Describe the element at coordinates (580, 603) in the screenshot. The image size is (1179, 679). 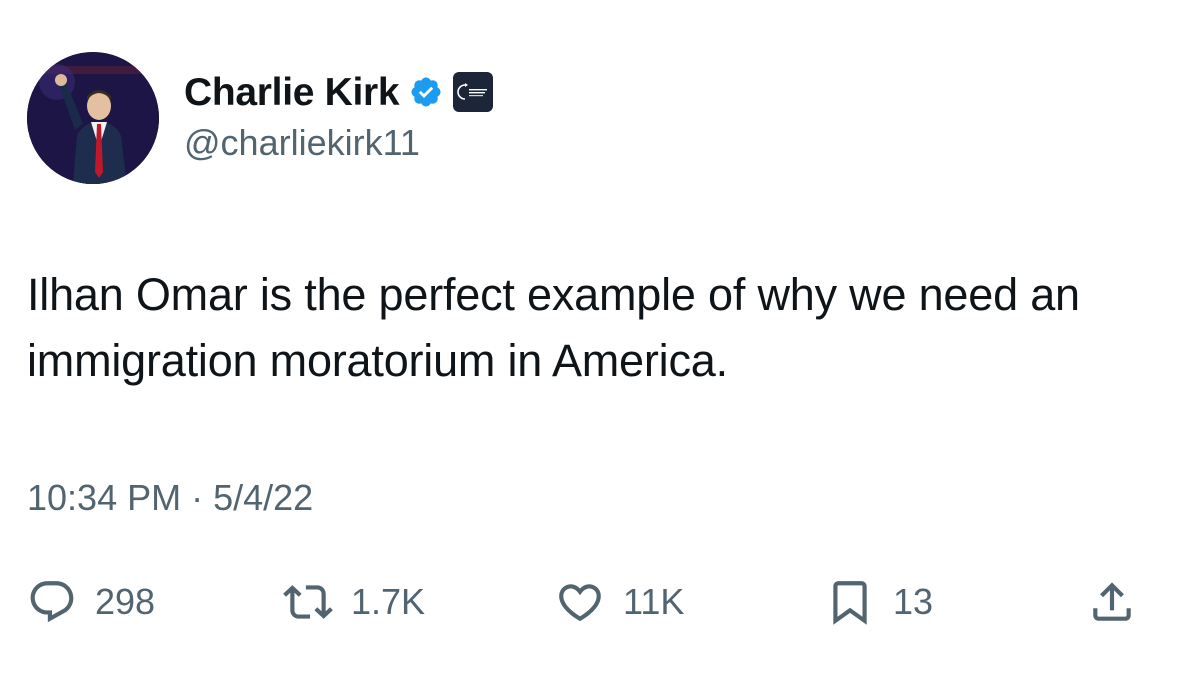
I see `heart-icon` at that location.